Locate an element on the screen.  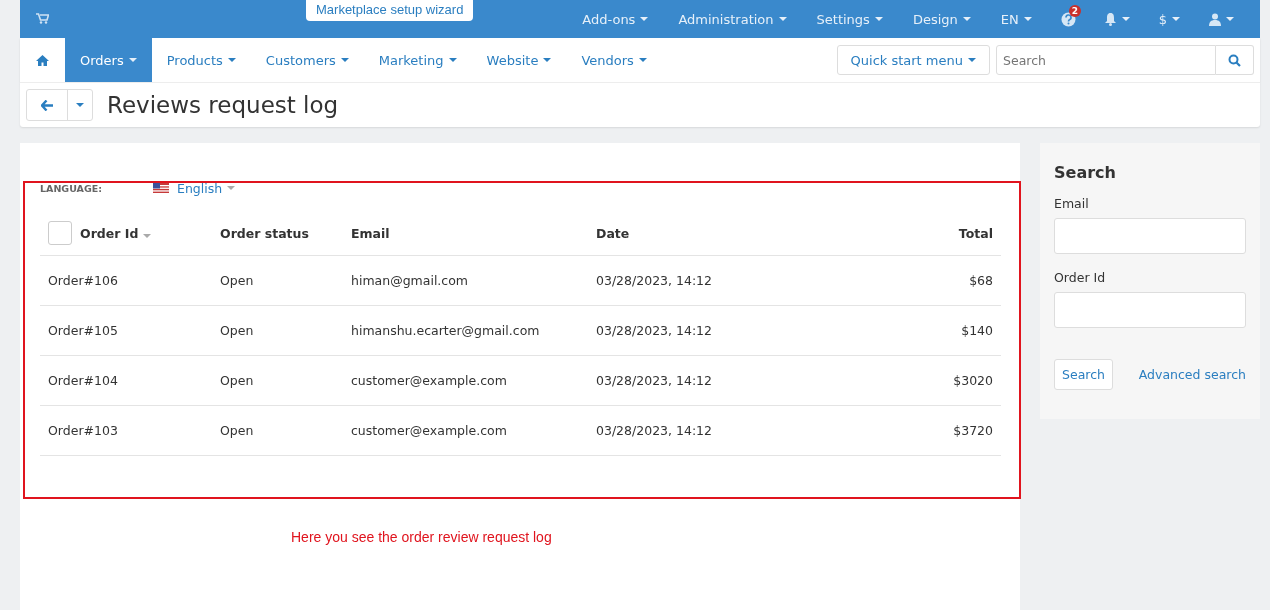
wizard-tab: Marketplace setup wizard is located at coordinates (390, 10).